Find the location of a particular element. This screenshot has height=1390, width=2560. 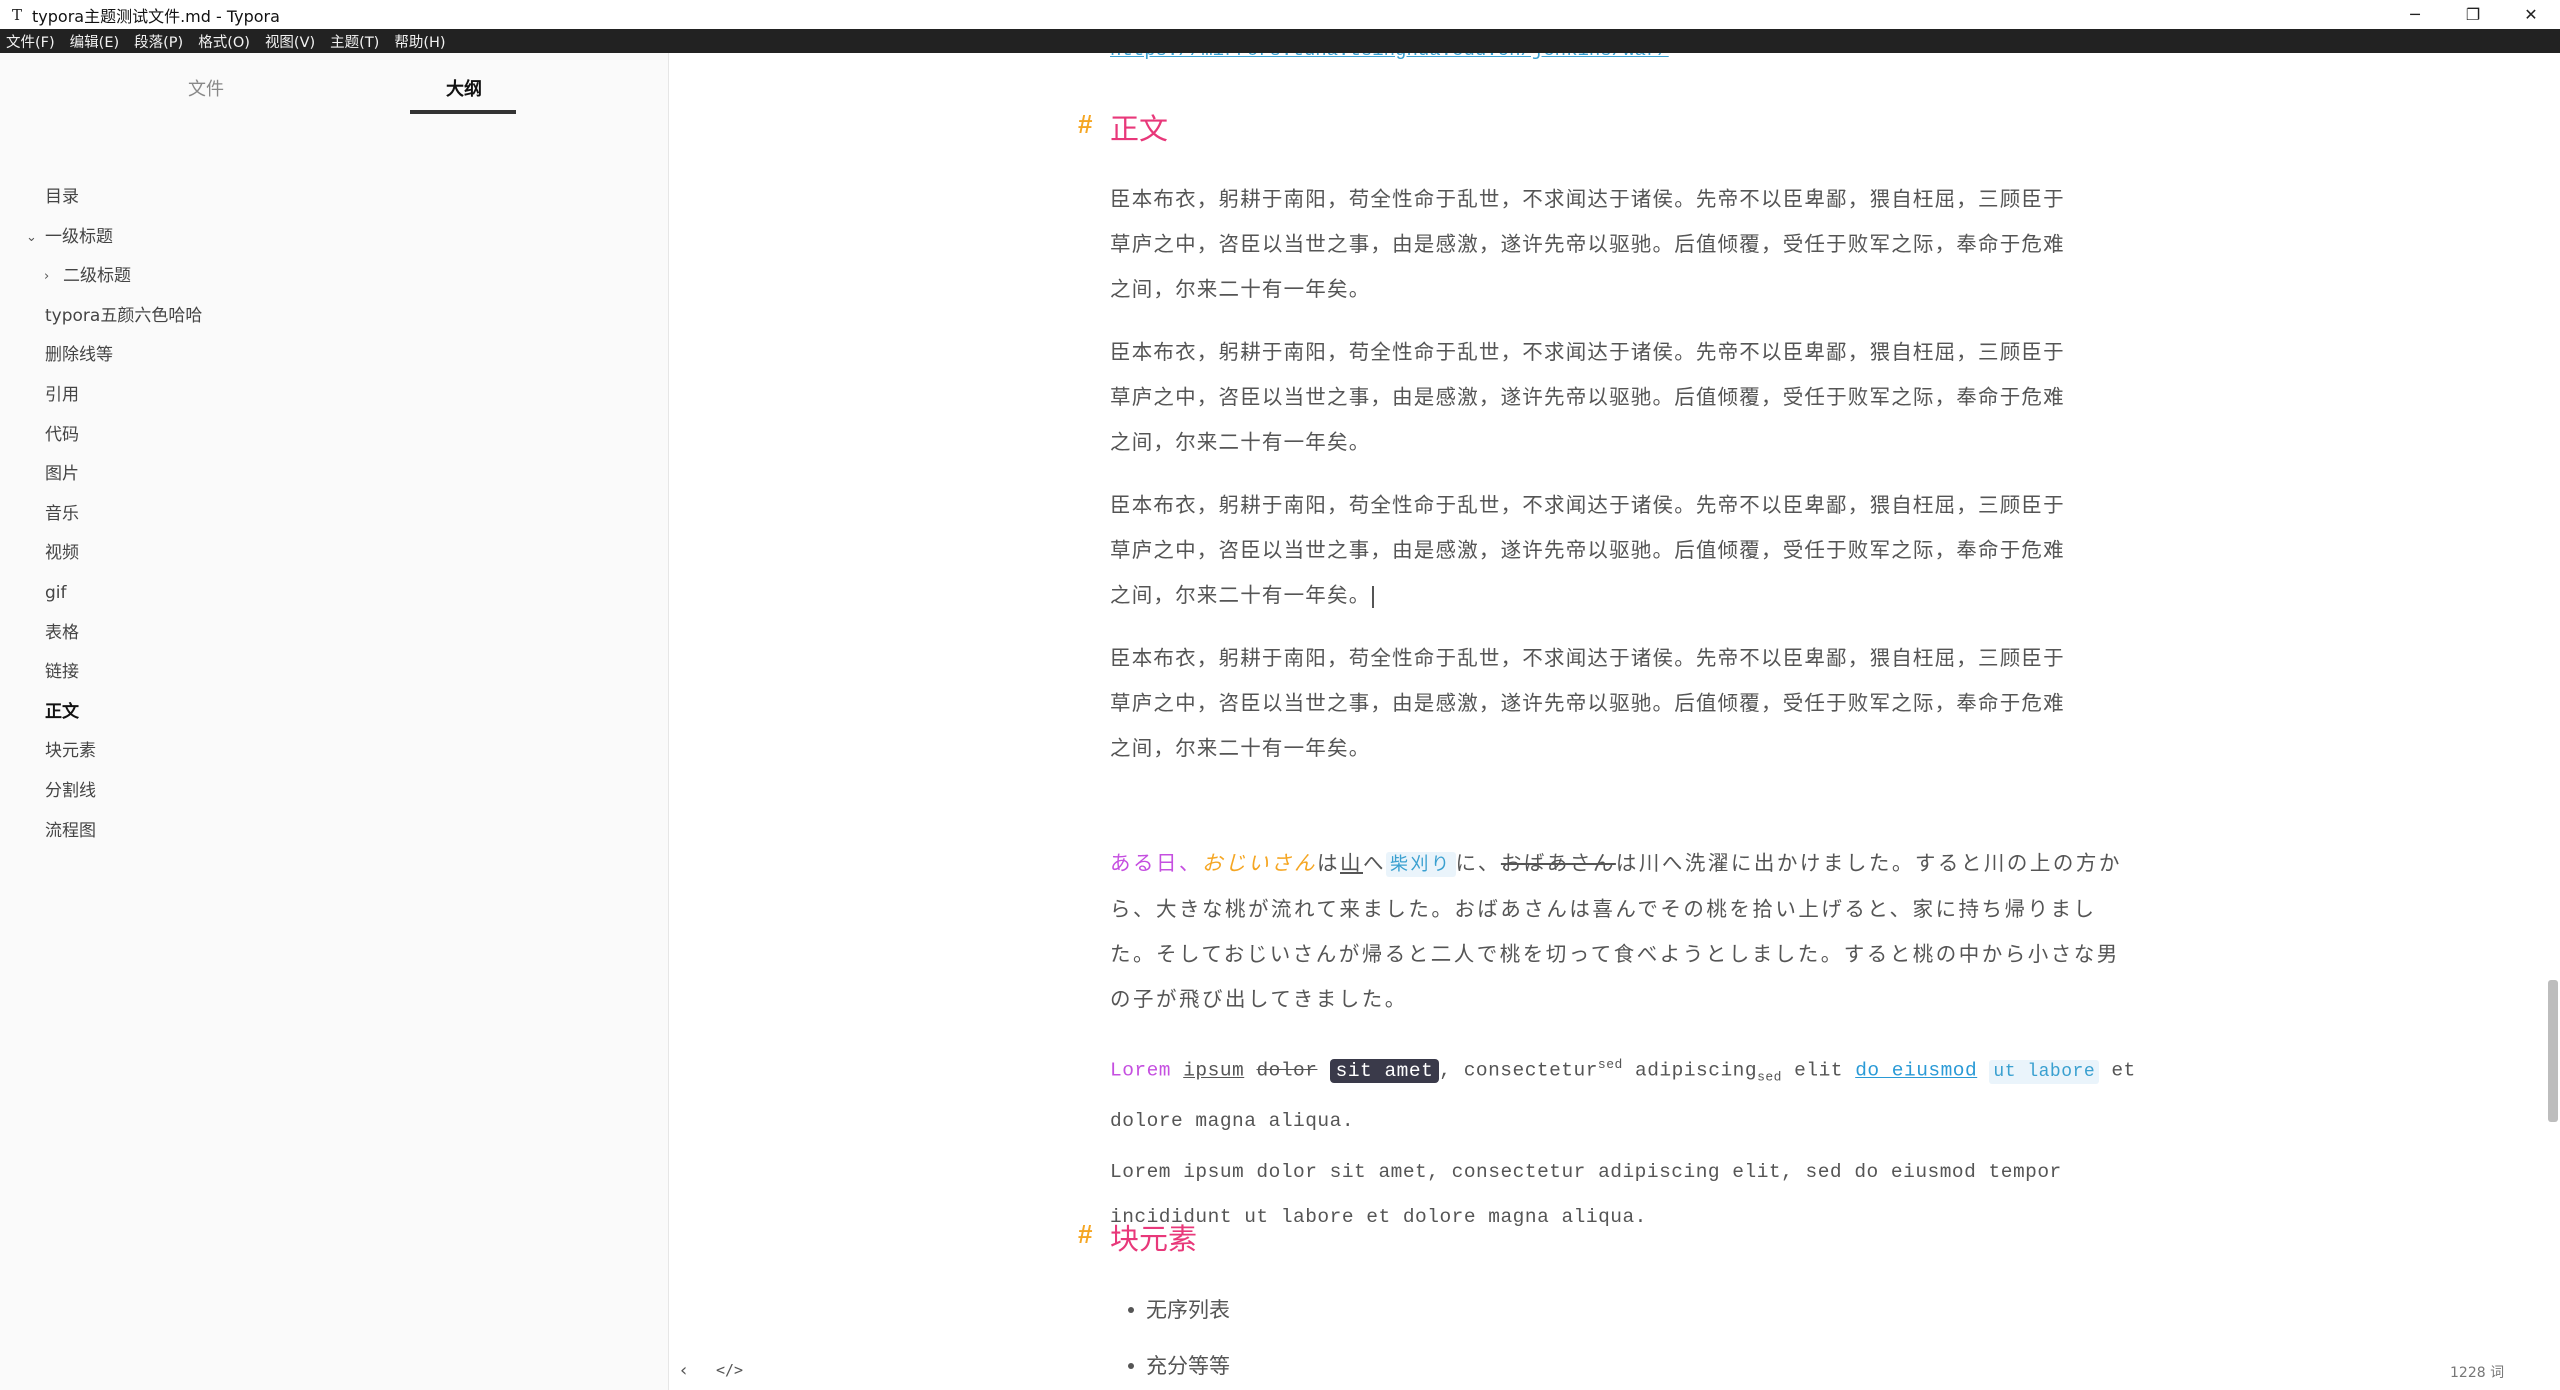

restore-icon: ❐ is located at coordinates (2473, 14).